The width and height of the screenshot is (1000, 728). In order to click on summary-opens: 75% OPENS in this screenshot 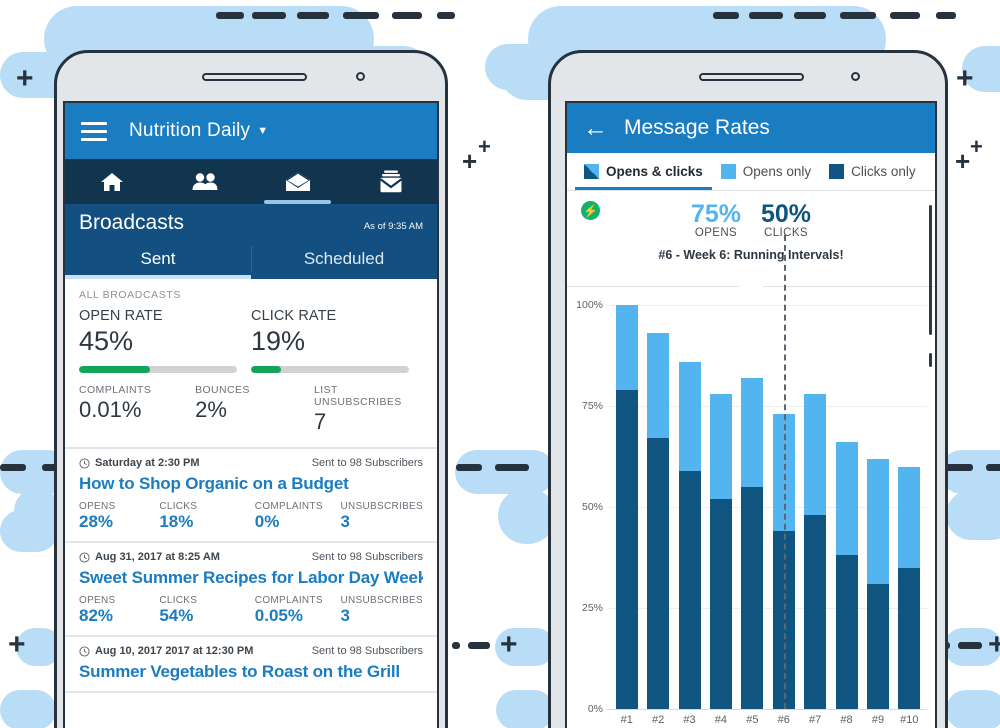, I will do `click(716, 219)`.